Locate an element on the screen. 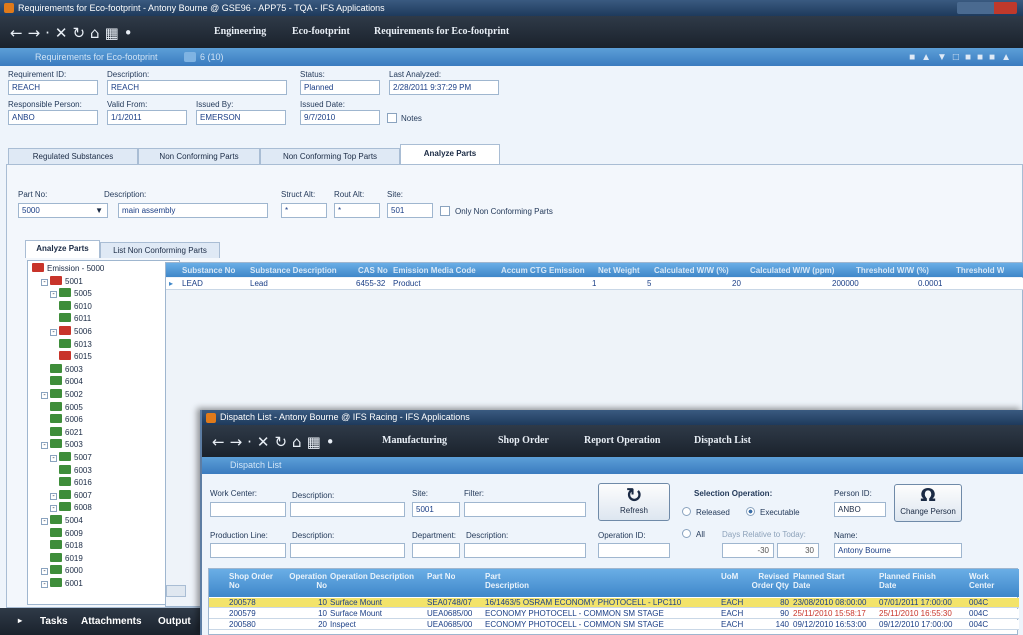 The image size is (1023, 635). production-line-field is located at coordinates (248, 550).